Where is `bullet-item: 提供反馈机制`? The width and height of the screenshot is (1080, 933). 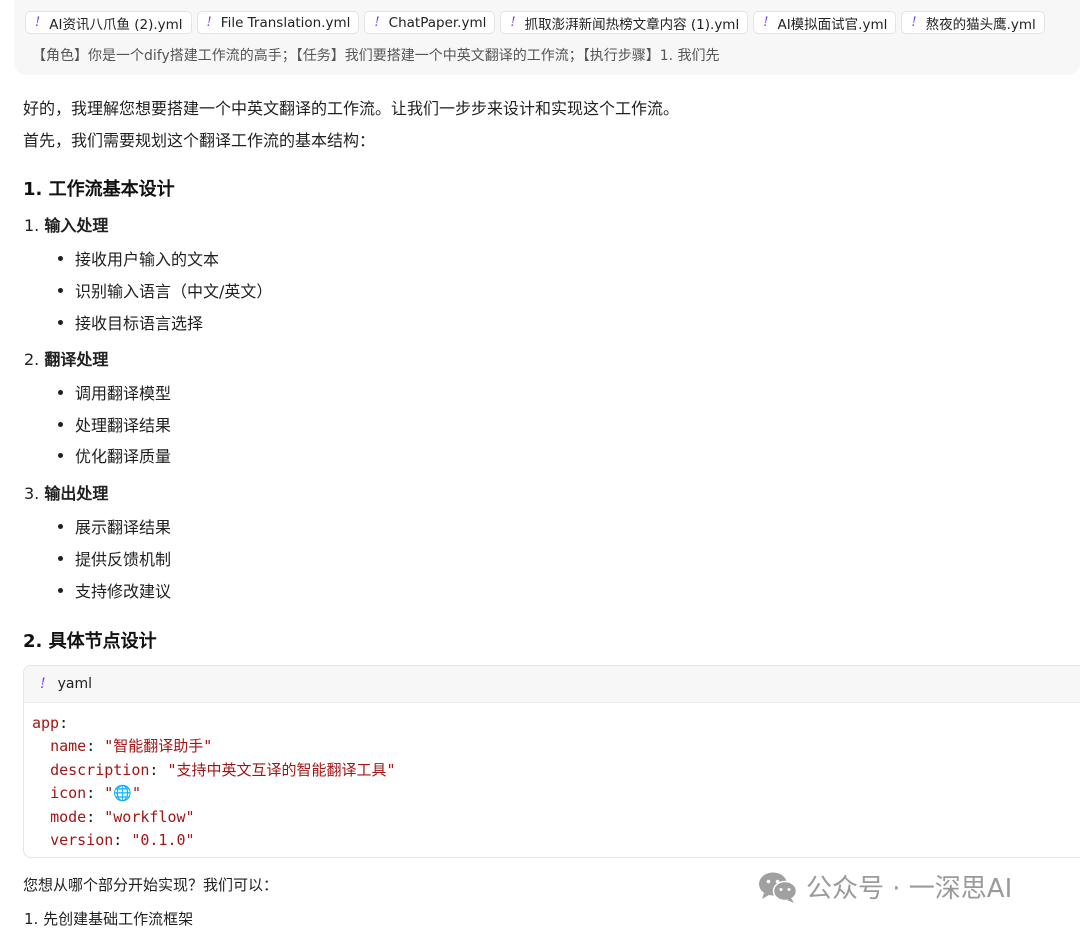 bullet-item: 提供反馈机制 is located at coordinates (114, 558).